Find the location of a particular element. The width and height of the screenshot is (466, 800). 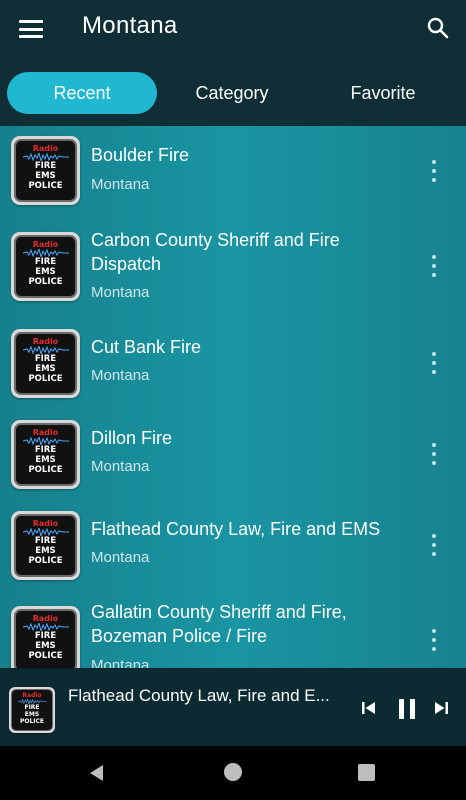

tab-recent: Recent is located at coordinates (82, 93).